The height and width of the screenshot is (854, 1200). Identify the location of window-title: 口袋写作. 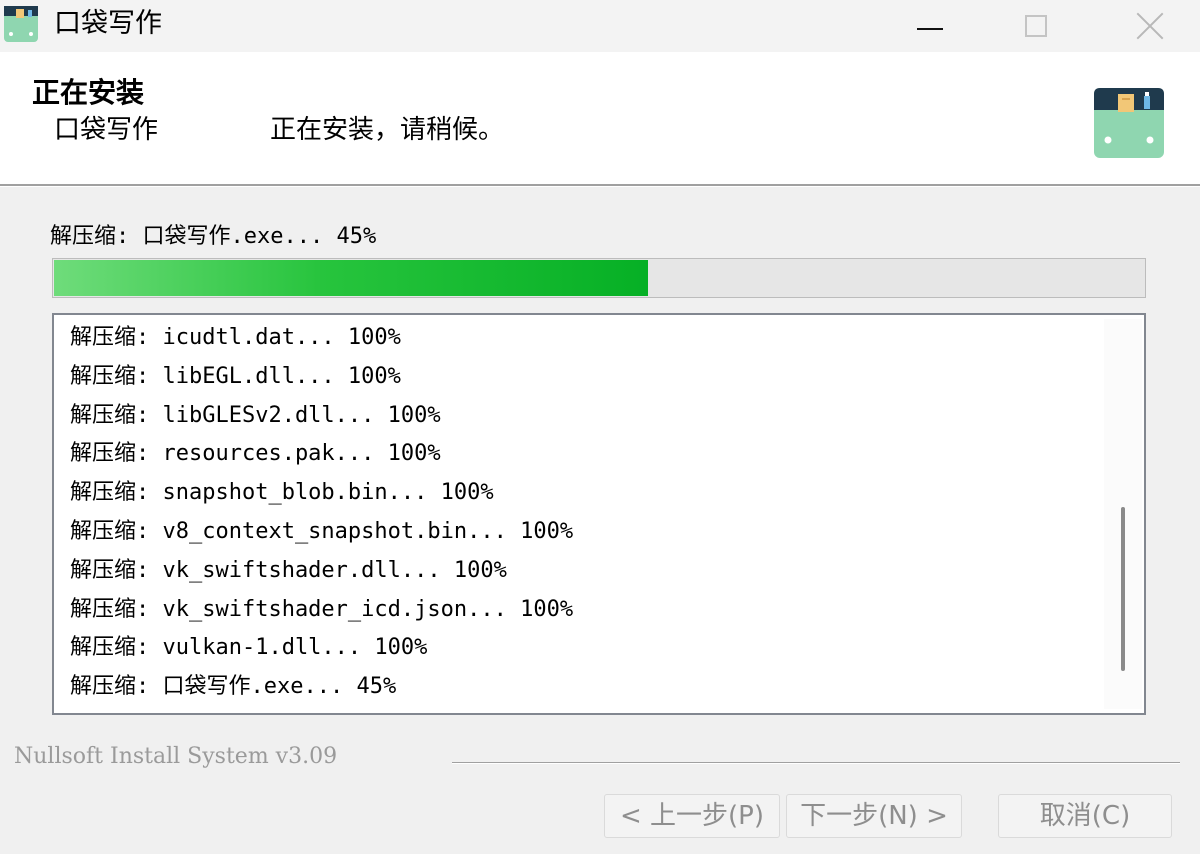
(108, 23).